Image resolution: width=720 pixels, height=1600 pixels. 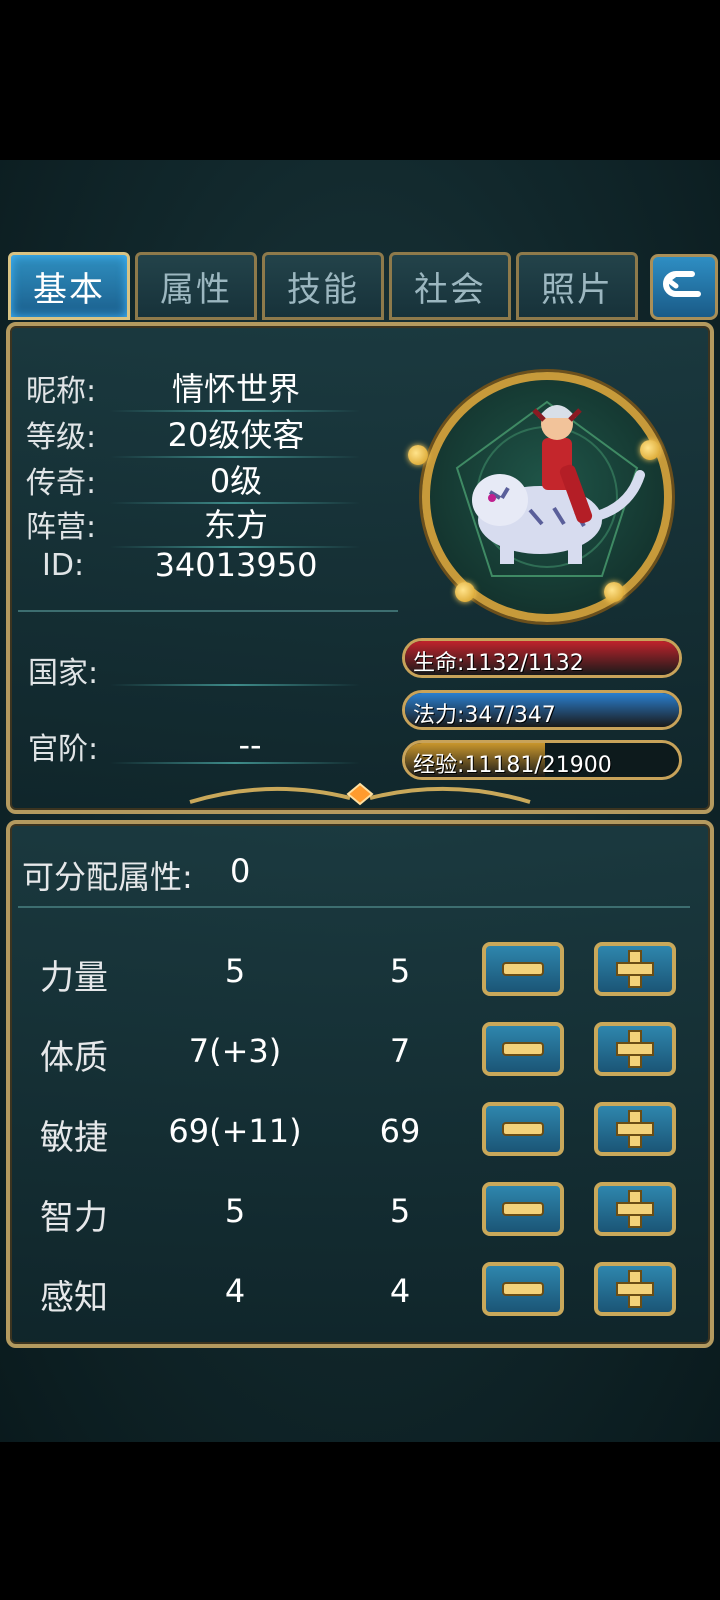 I want to click on id-label: ID:, so click(x=63, y=565).